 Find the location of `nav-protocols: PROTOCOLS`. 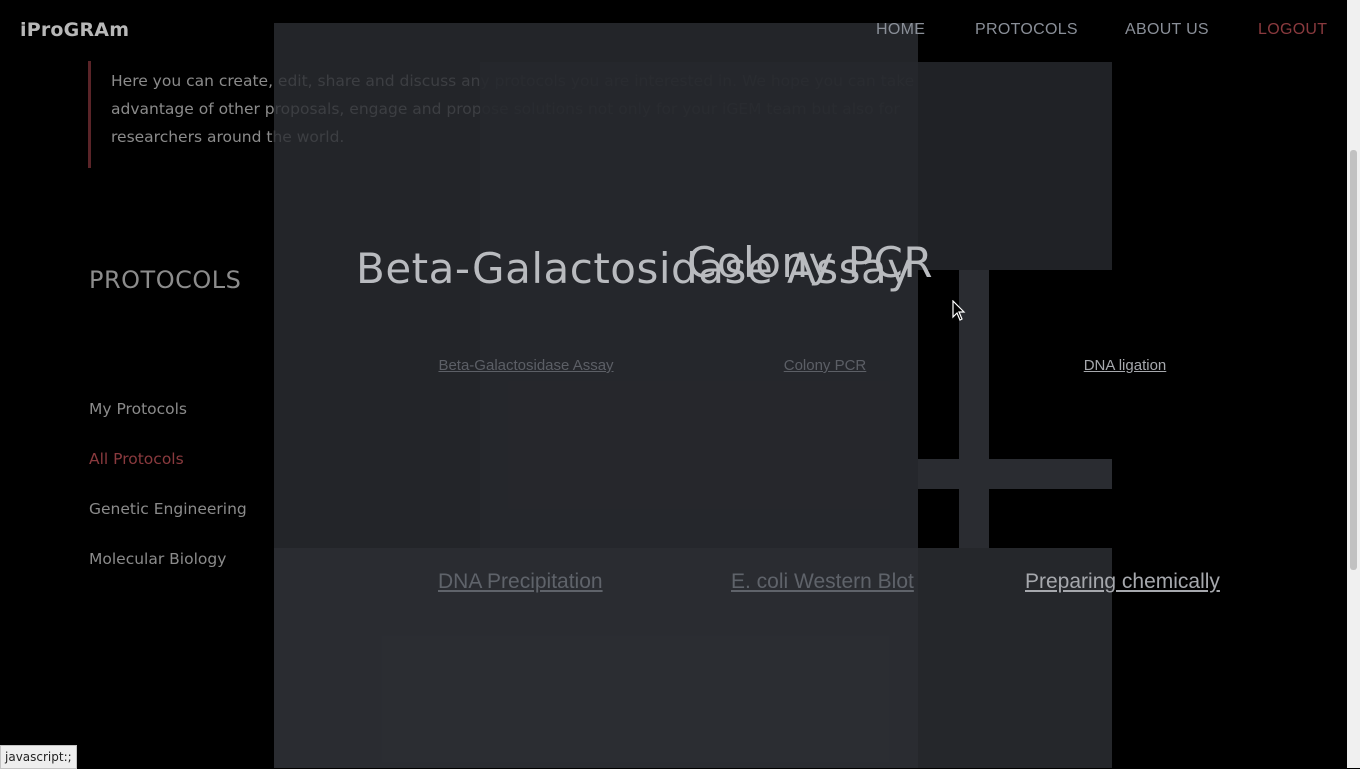

nav-protocols: PROTOCOLS is located at coordinates (1026, 30).